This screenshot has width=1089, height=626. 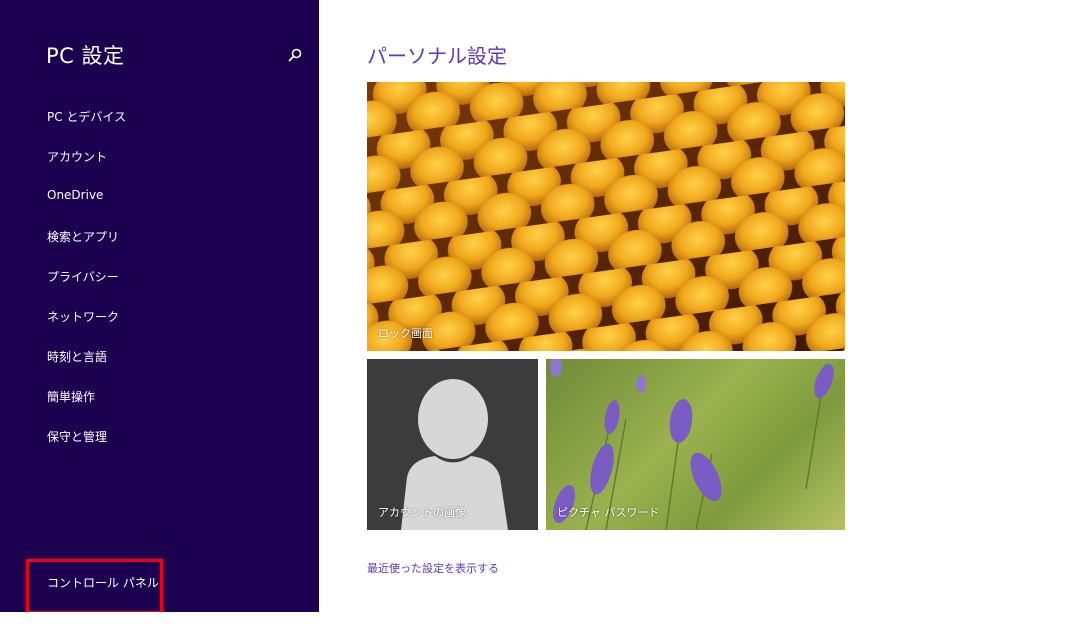 I want to click on sidebar-title: PC 設定, so click(x=85, y=56).